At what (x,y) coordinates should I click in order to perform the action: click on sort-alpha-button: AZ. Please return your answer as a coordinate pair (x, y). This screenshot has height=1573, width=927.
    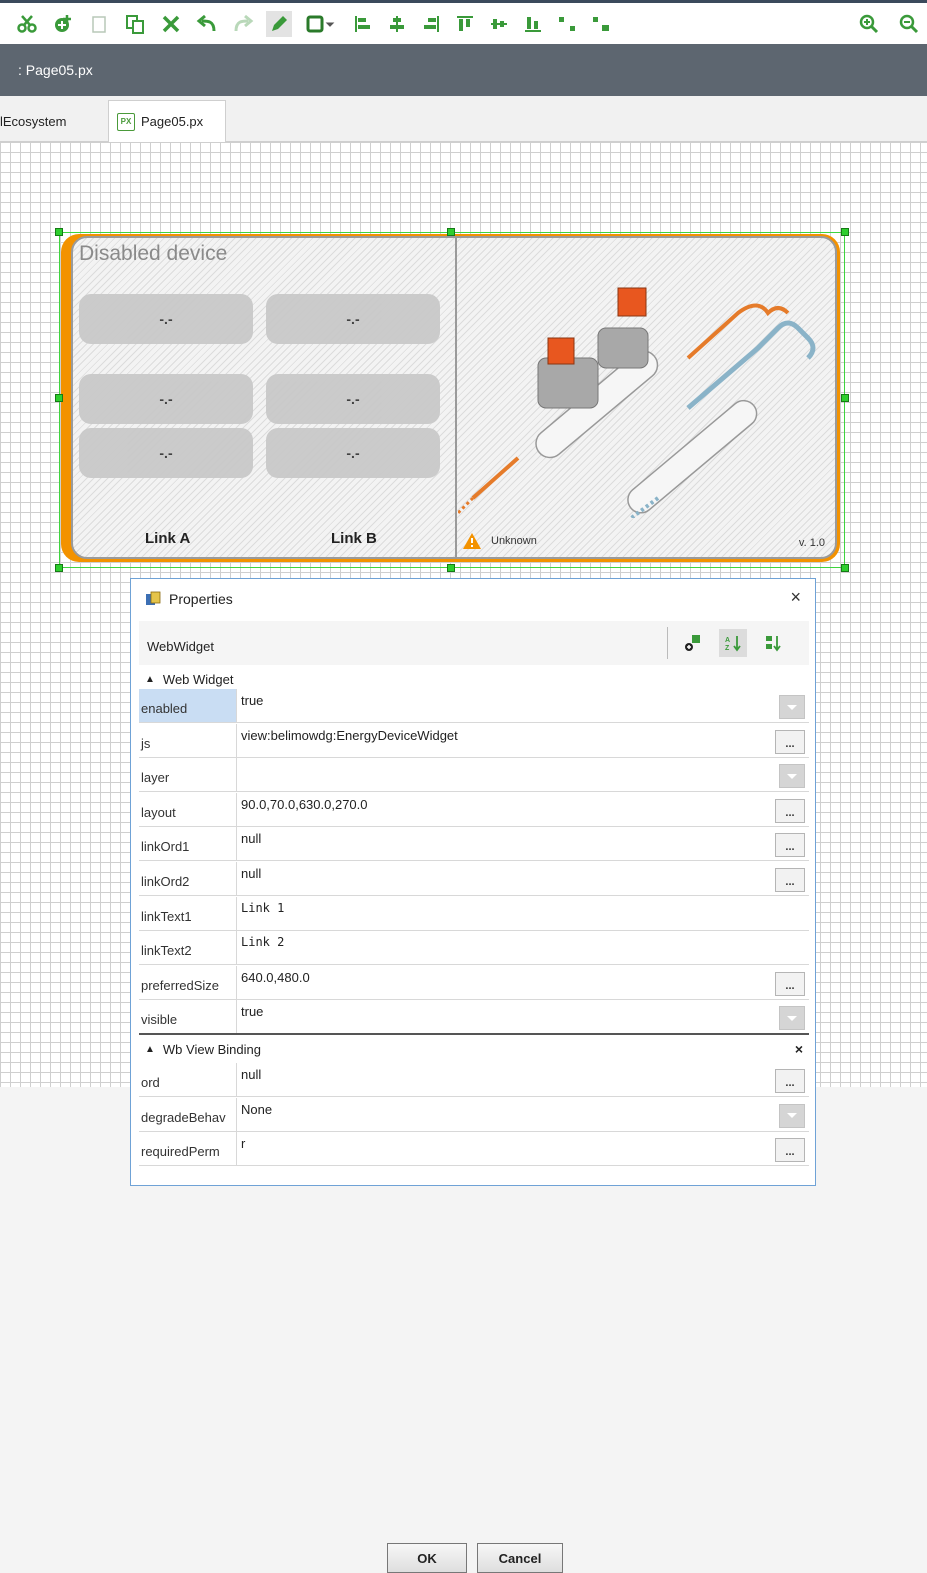
    Looking at the image, I should click on (733, 643).